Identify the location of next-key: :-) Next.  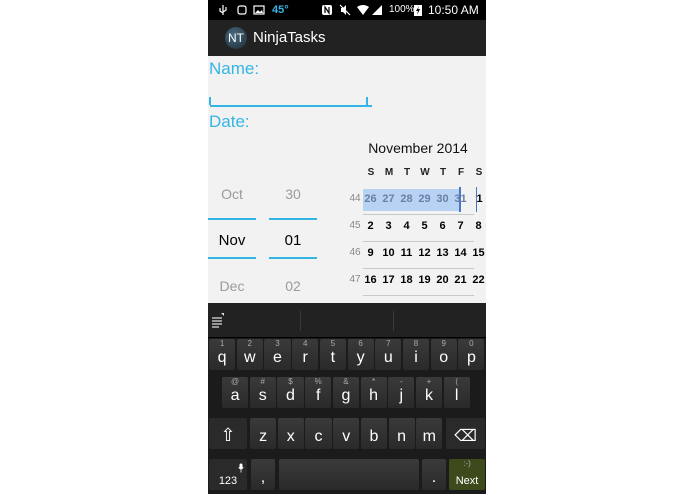
(467, 474).